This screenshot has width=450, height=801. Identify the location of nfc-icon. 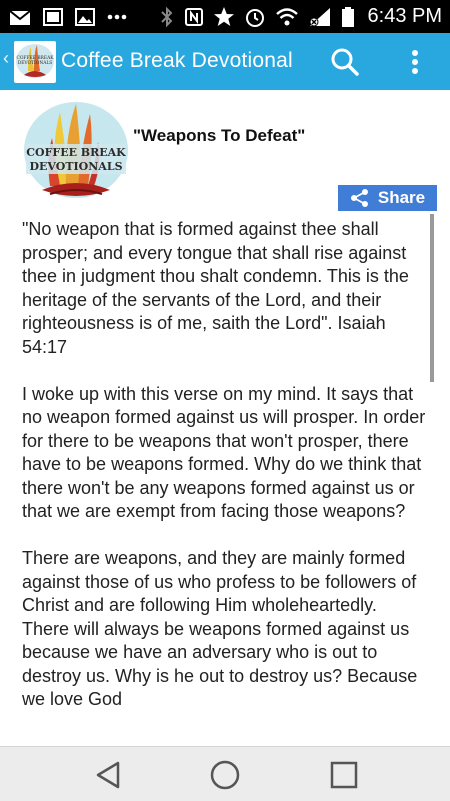
(193, 16).